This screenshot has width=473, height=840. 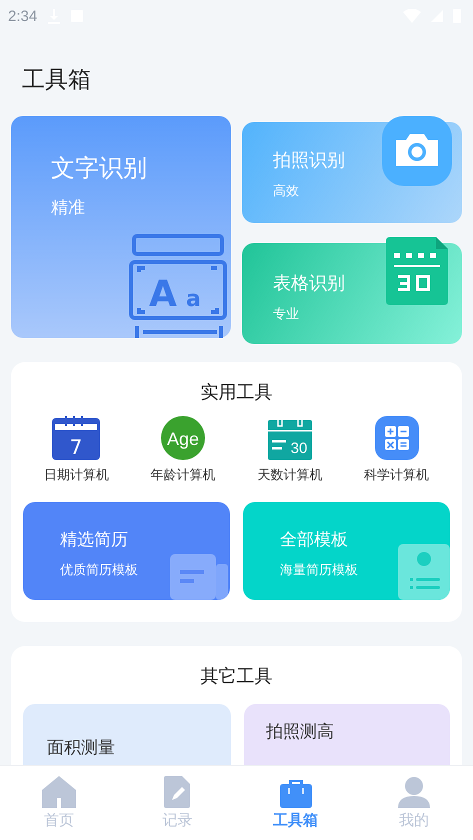 What do you see at coordinates (417, 271) in the screenshot?
I see `calendar-sheet-icon` at bounding box center [417, 271].